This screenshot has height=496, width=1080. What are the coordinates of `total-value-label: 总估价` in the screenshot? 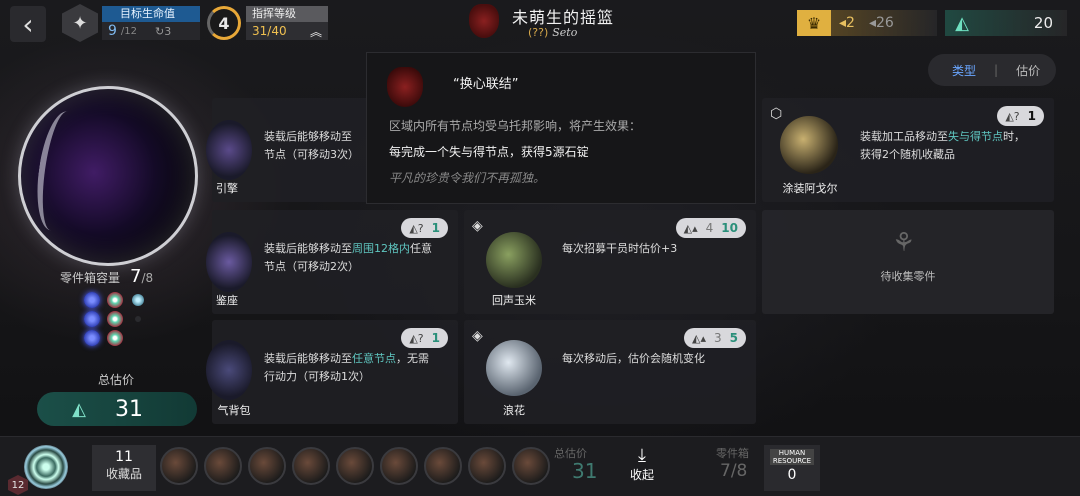 It's located at (116, 380).